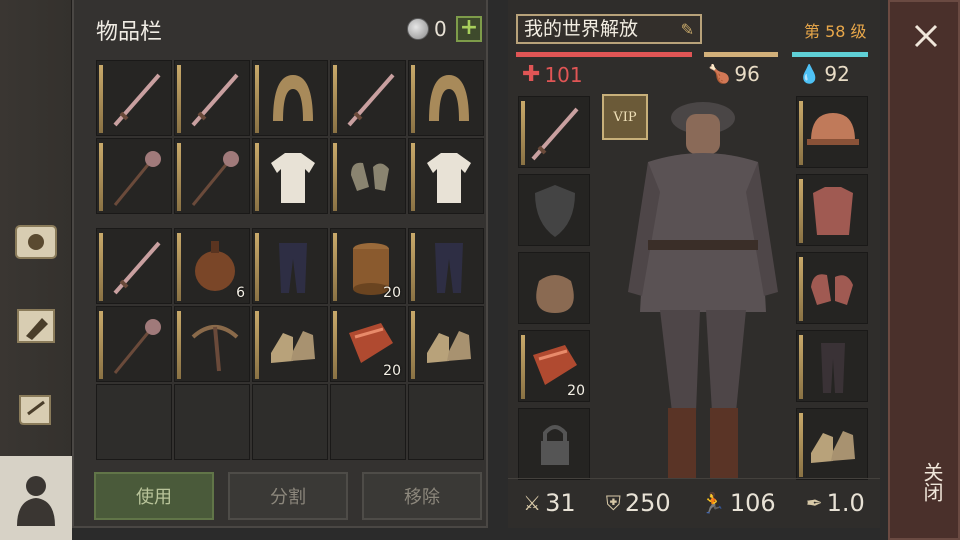 Image resolution: width=960 pixels, height=540 pixels. I want to click on thirst-icon: 💧, so click(809, 74).